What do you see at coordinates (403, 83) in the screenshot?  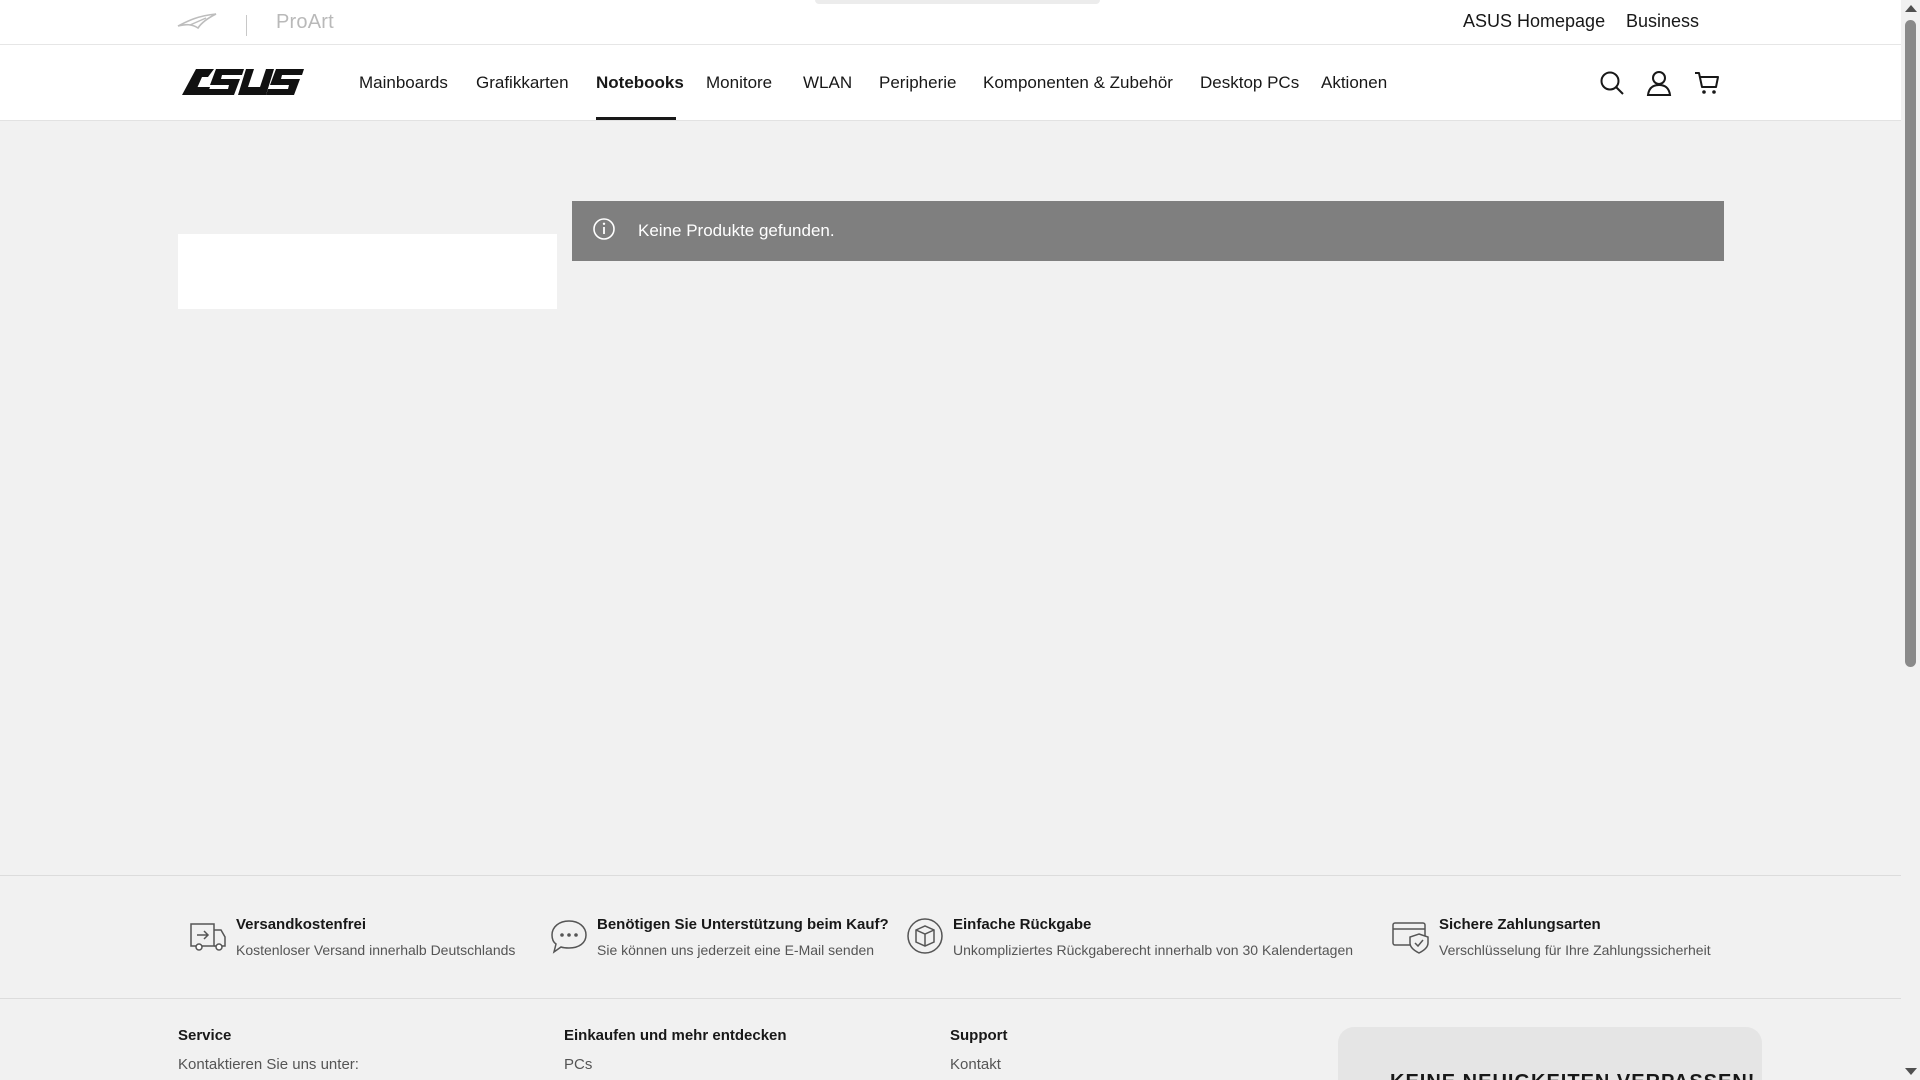 I see `nav-item-mainboards: Mainboards` at bounding box center [403, 83].